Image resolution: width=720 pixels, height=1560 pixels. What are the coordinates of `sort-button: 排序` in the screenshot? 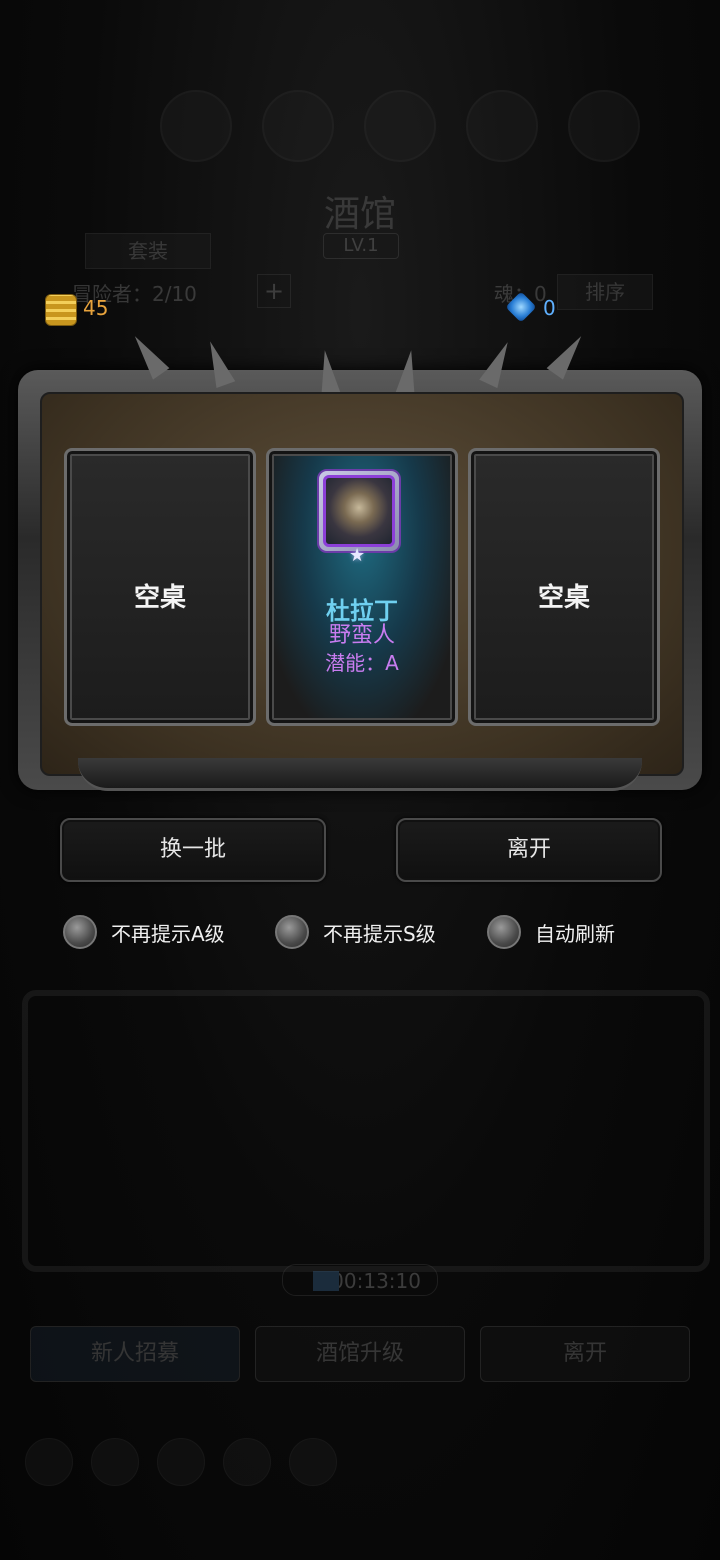 It's located at (605, 292).